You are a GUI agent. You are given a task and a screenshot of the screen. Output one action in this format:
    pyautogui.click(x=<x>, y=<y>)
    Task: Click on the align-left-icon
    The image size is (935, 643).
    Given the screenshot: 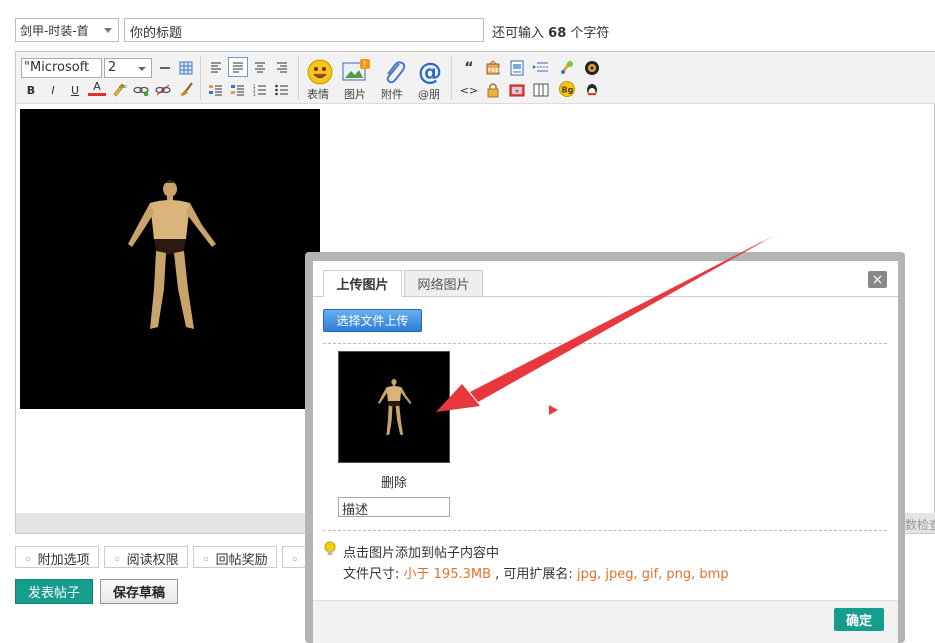 What is the action you would take?
    pyautogui.click(x=216, y=67)
    